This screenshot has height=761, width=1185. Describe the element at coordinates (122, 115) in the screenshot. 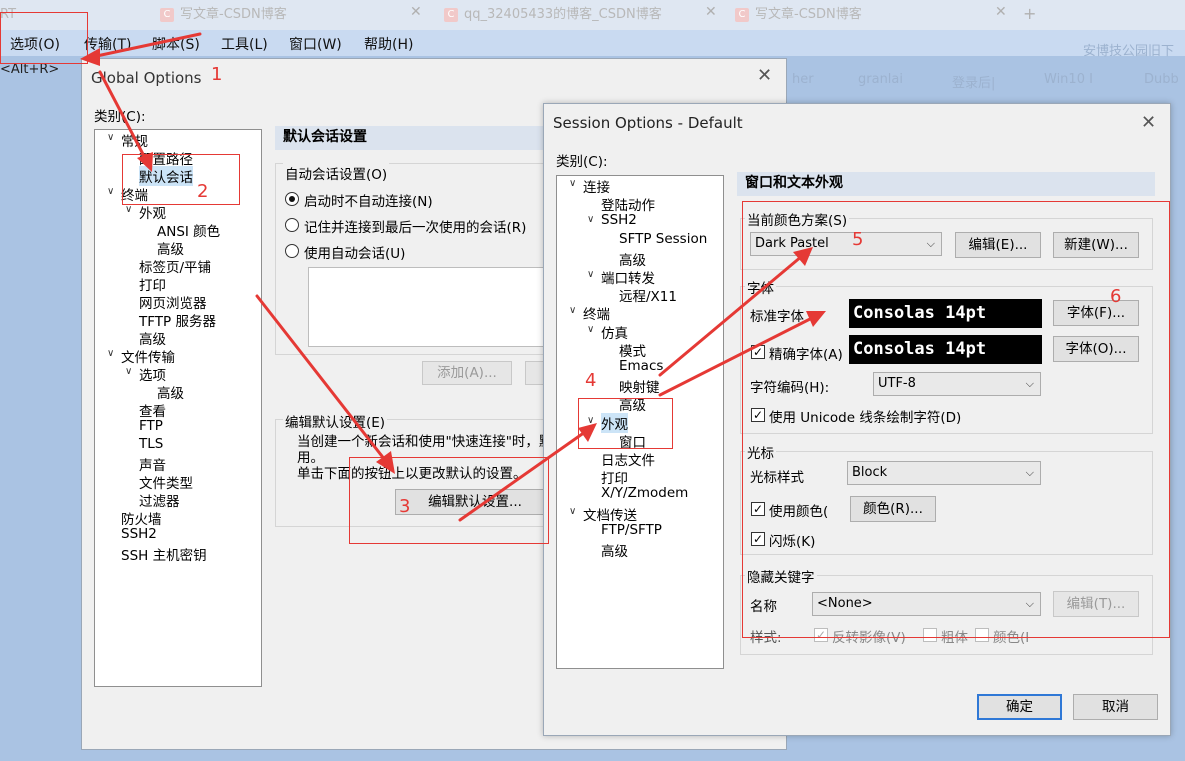

I see `arrow-to-default-session` at that location.